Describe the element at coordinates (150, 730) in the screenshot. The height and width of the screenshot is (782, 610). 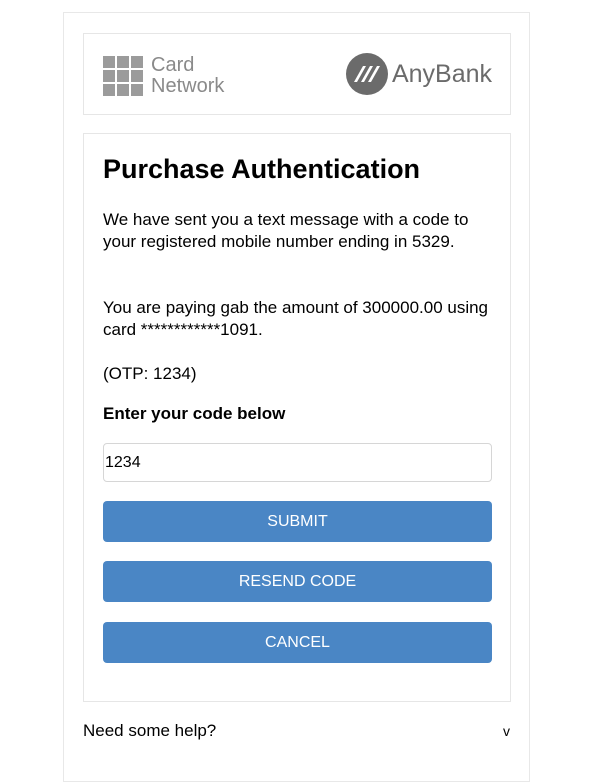
I see `help-label: Need some help?` at that location.